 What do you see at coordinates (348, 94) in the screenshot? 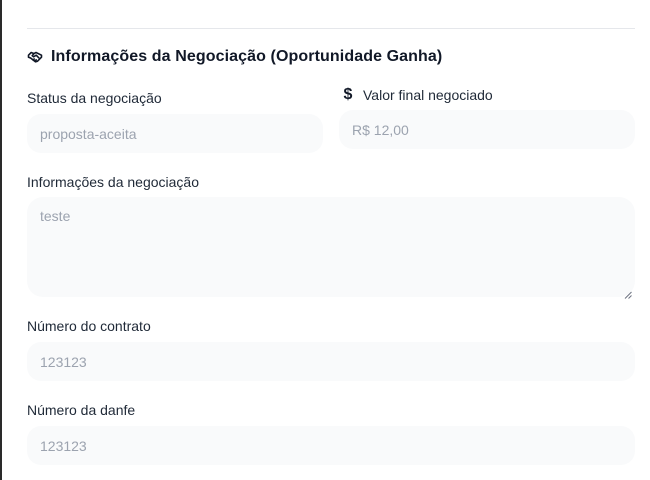
I see `dollar-icon: $` at bounding box center [348, 94].